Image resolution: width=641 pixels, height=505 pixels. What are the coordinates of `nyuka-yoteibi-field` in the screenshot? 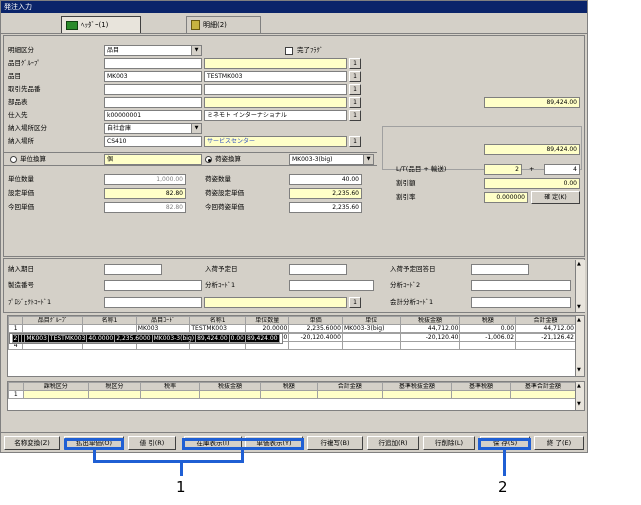 It's located at (318, 269).